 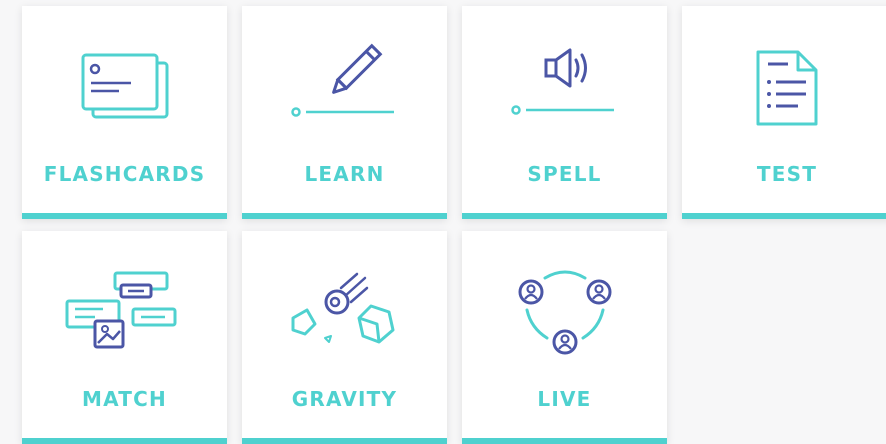 What do you see at coordinates (124, 174) in the screenshot?
I see `mode-label: FLASHCARDS` at bounding box center [124, 174].